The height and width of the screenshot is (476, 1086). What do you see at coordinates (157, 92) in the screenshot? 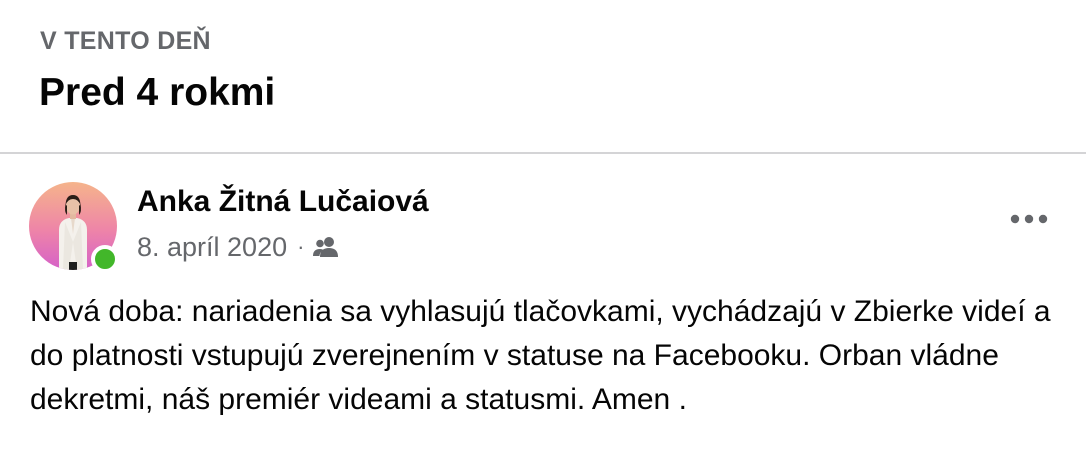
I see `memory-title: Pred 4 rokmi` at bounding box center [157, 92].